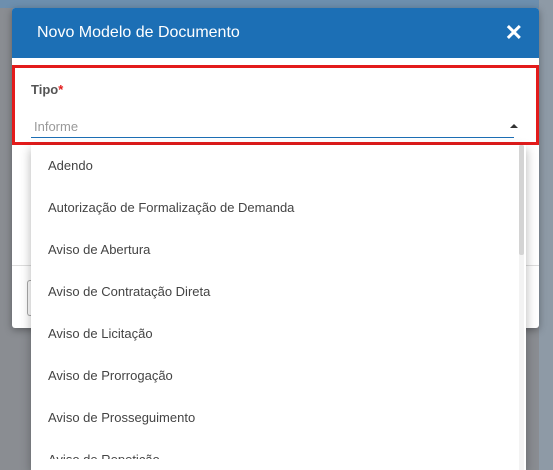 This screenshot has width=553, height=470. Describe the element at coordinates (6, 239) in the screenshot. I see `background-left-strip` at that location.